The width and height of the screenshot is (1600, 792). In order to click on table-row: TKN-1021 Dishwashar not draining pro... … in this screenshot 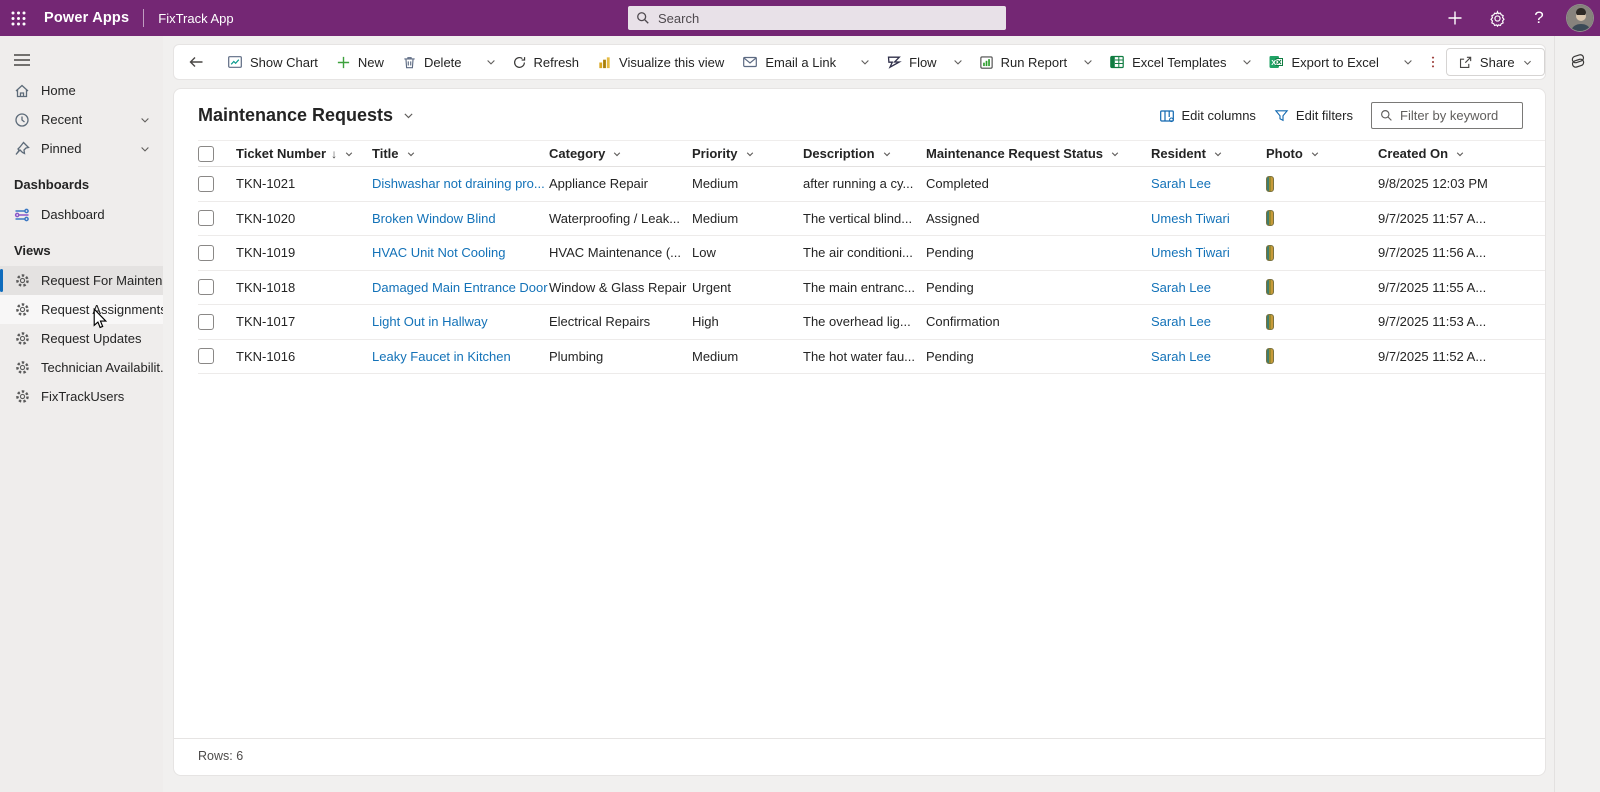, I will do `click(871, 184)`.